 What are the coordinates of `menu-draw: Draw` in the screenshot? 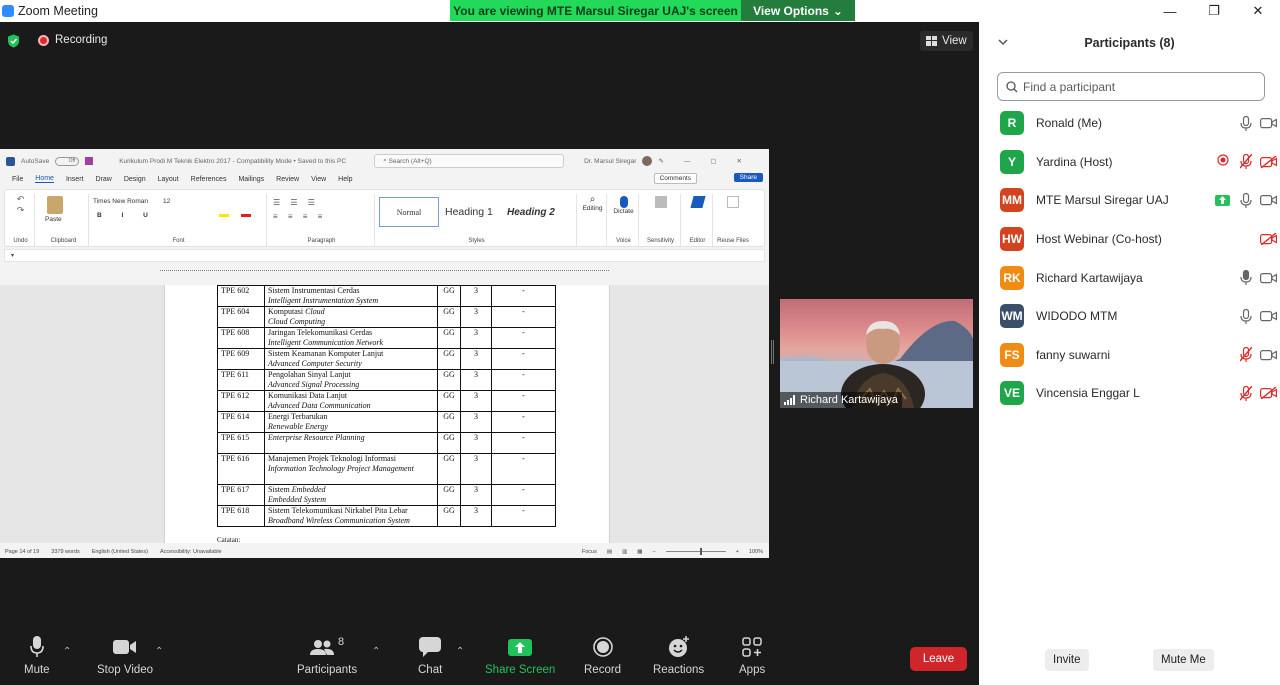 It's located at (103, 179).